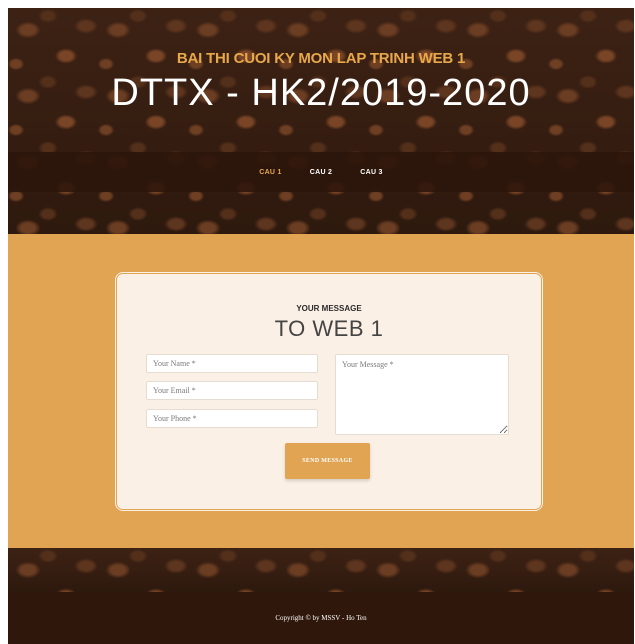 This screenshot has width=635, height=644. I want to click on footer: Copyright © by MSSV - Ho Ten, so click(321, 618).